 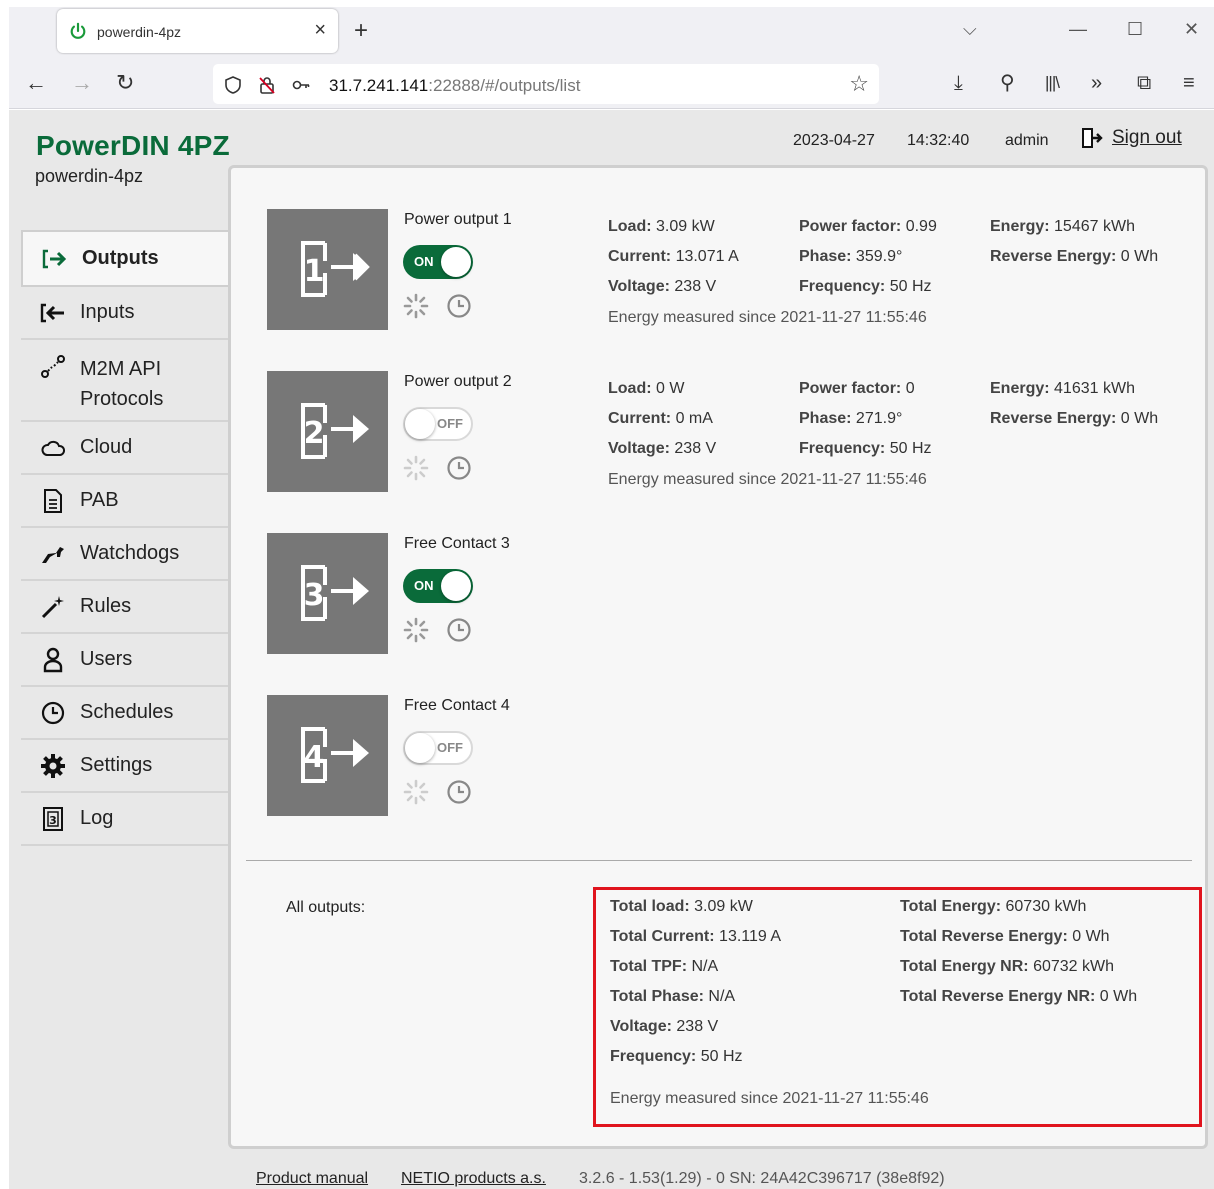 I want to click on sidebar-item-schedules: Schedules, so click(x=124, y=713).